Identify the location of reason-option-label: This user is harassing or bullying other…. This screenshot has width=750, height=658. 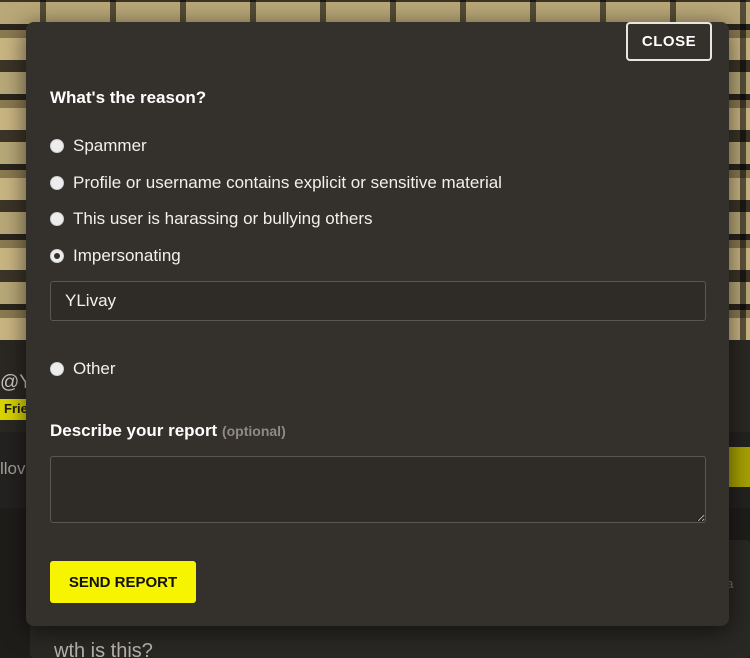
(223, 218).